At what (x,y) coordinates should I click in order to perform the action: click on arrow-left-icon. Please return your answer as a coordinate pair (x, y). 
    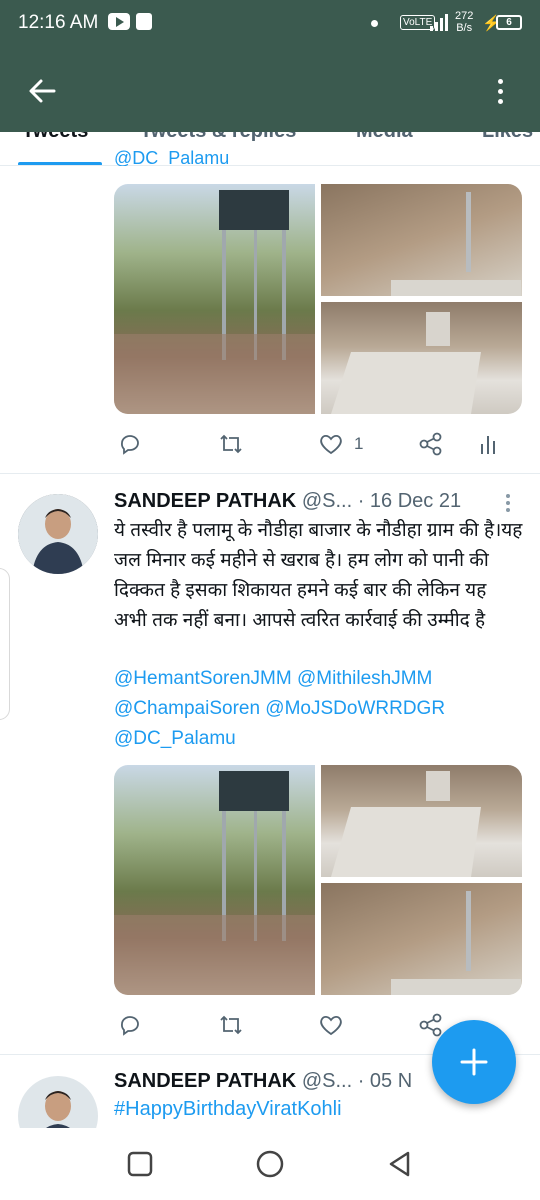
    Looking at the image, I should click on (42, 91).